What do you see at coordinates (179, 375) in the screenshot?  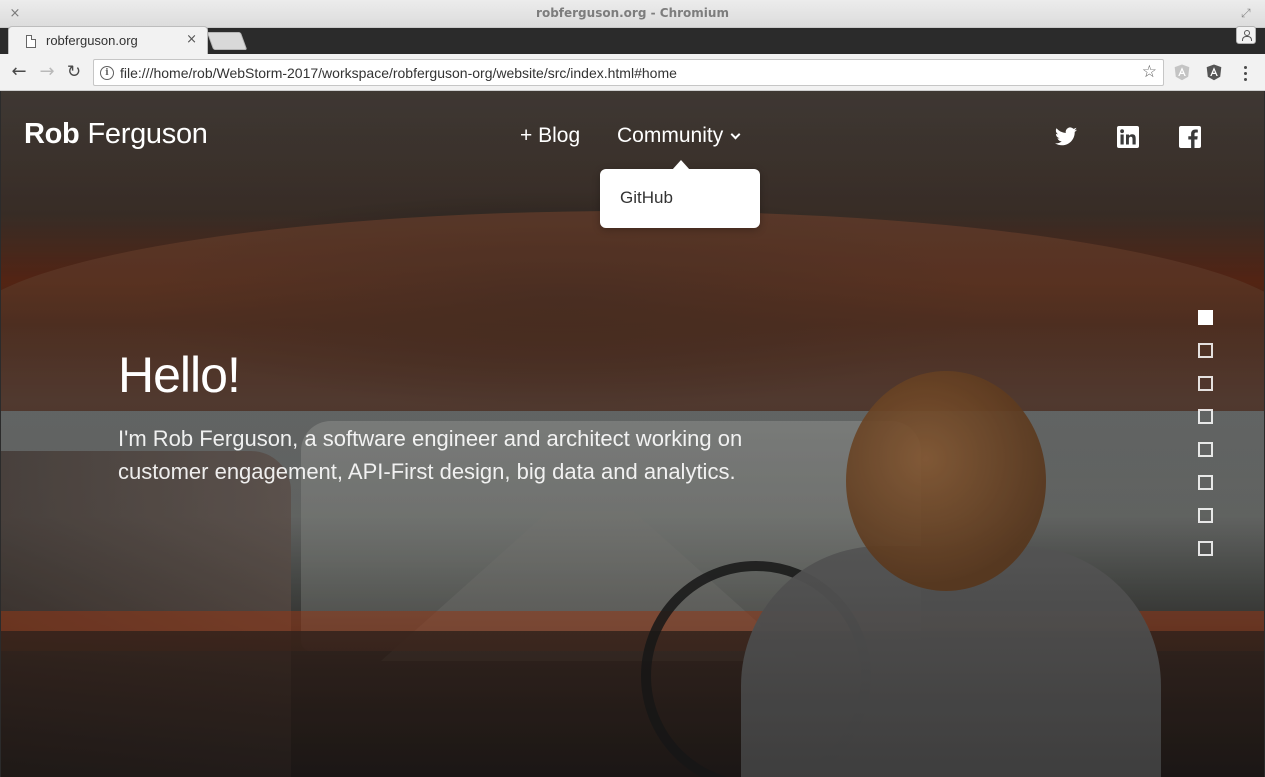 I see `hero-title: Hello!` at bounding box center [179, 375].